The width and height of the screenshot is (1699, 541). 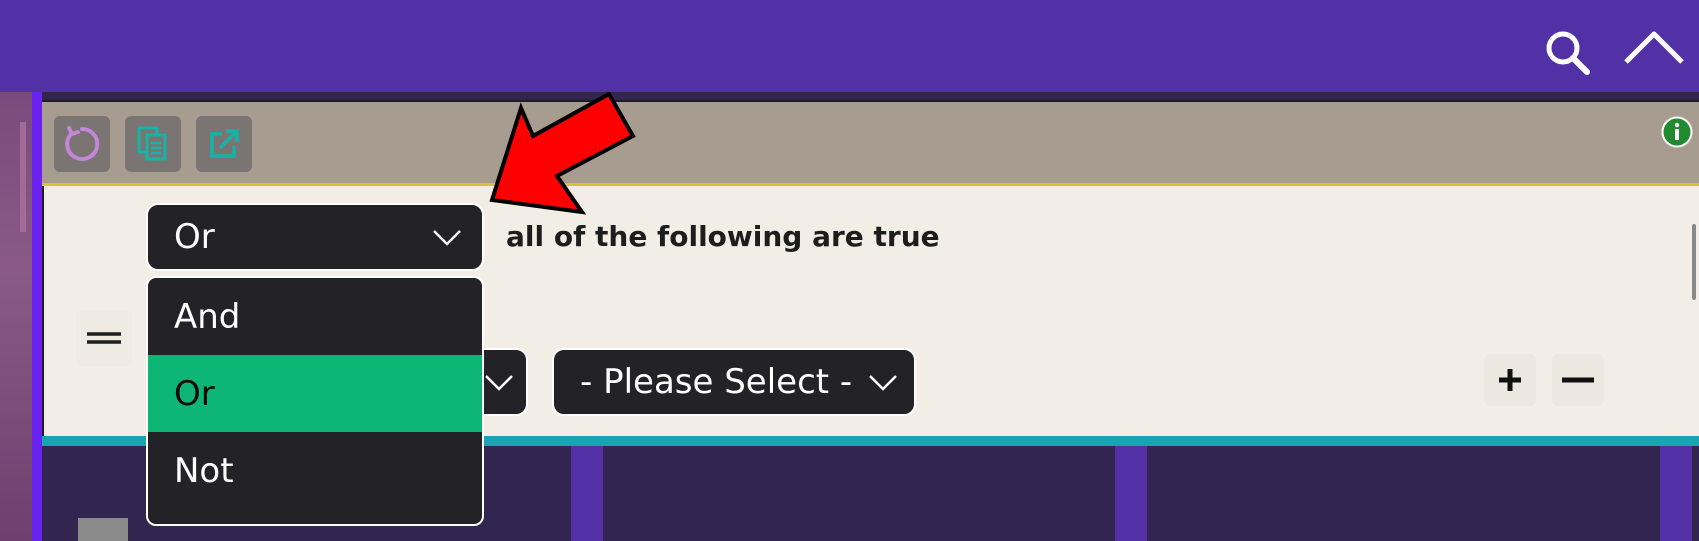 I want to click on plus-icon, so click(x=1510, y=380).